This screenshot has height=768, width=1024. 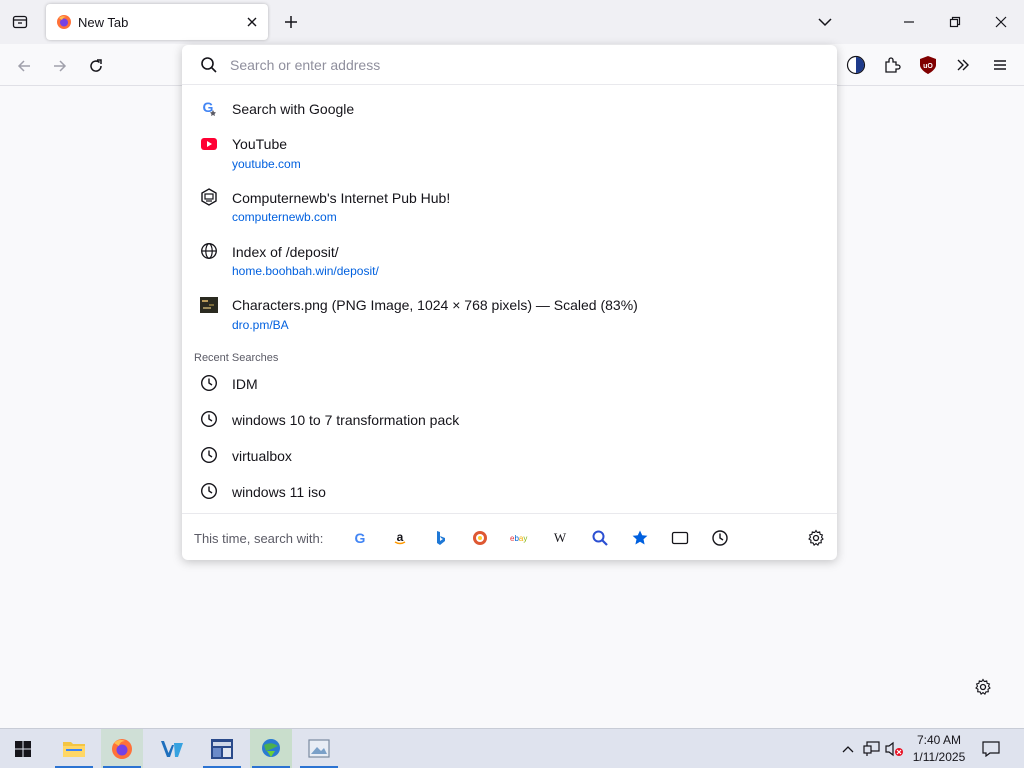 I want to click on taskbar-firefox, so click(x=122, y=748).